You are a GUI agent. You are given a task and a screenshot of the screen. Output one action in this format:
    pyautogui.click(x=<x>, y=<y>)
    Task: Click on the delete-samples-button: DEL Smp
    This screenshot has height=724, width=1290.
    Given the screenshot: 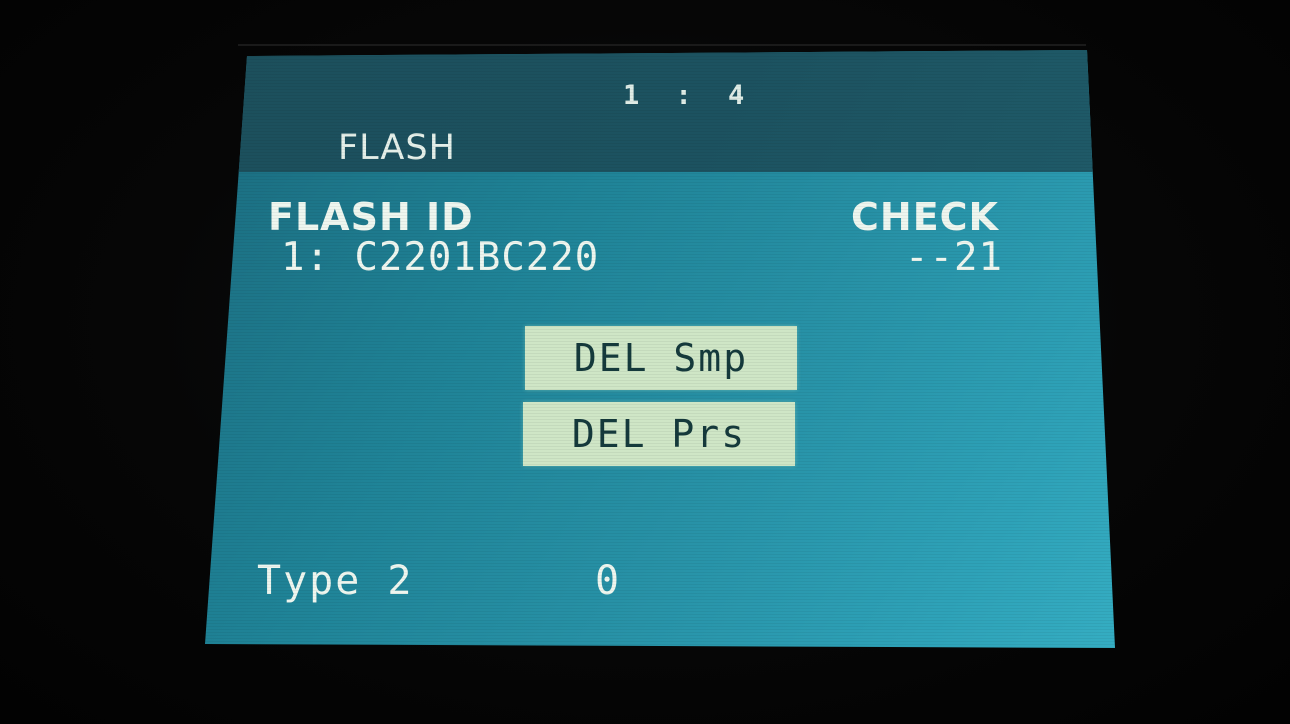 What is the action you would take?
    pyautogui.click(x=661, y=358)
    